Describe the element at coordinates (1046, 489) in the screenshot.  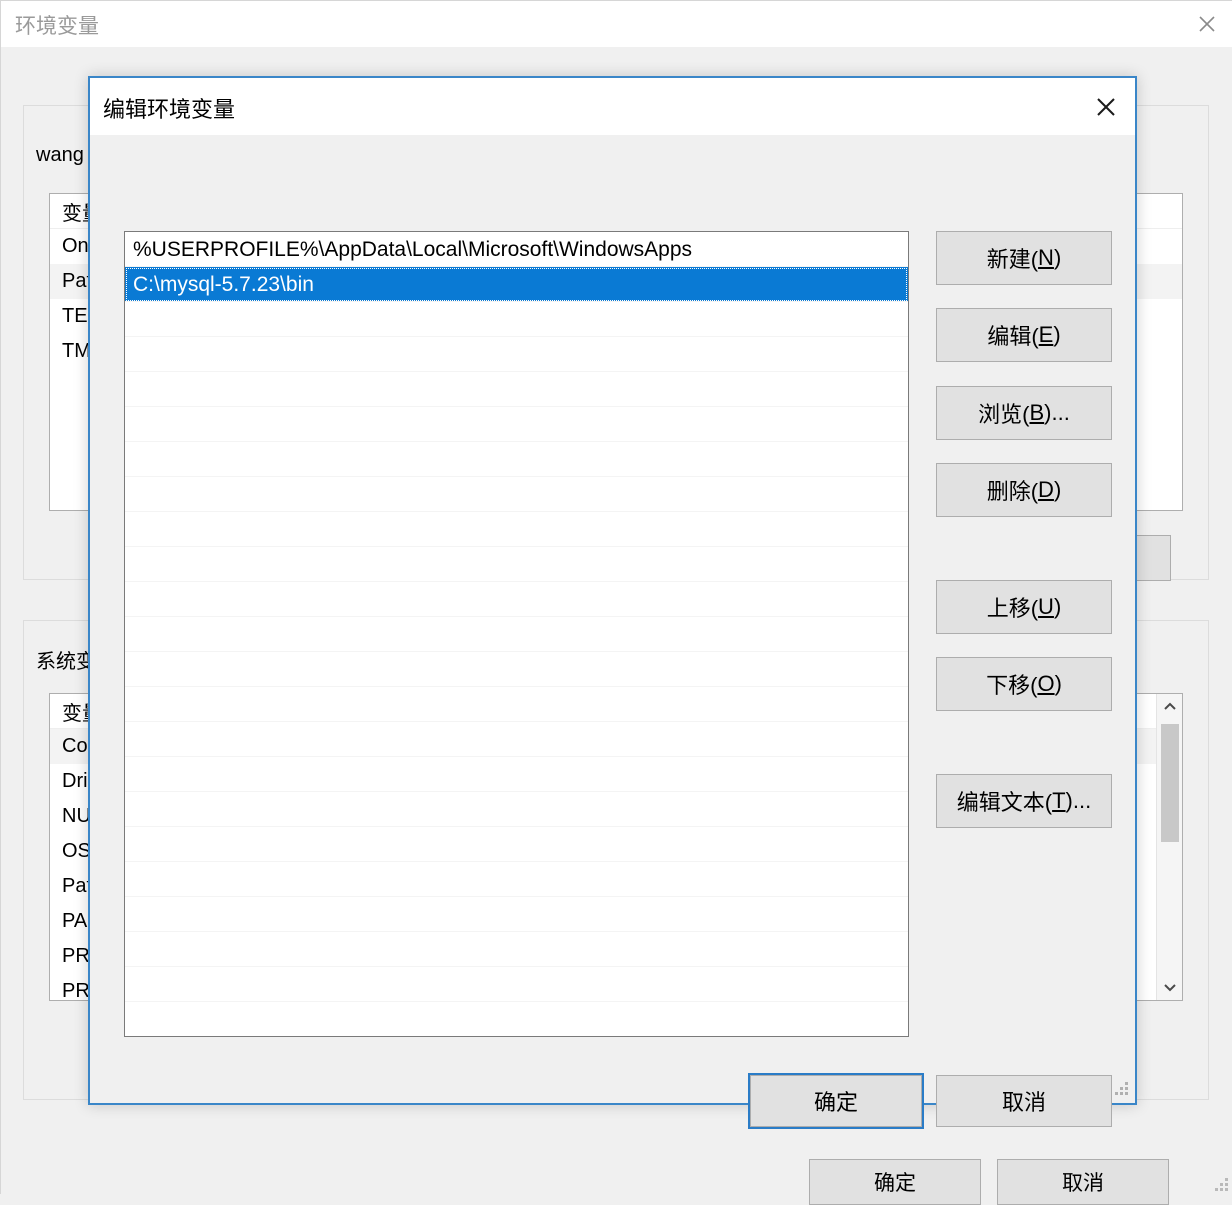
I see `delete-button-accelerator: D` at that location.